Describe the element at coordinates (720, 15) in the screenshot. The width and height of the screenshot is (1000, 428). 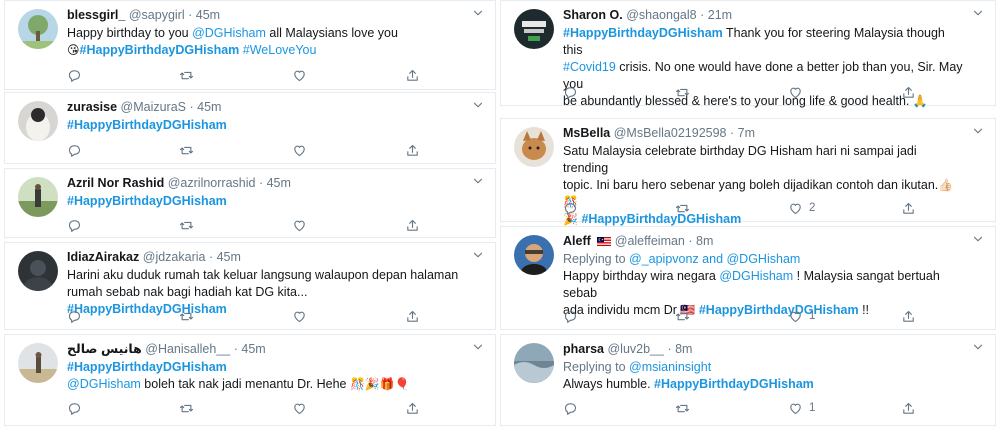
I see `timestamp: 21m` at that location.